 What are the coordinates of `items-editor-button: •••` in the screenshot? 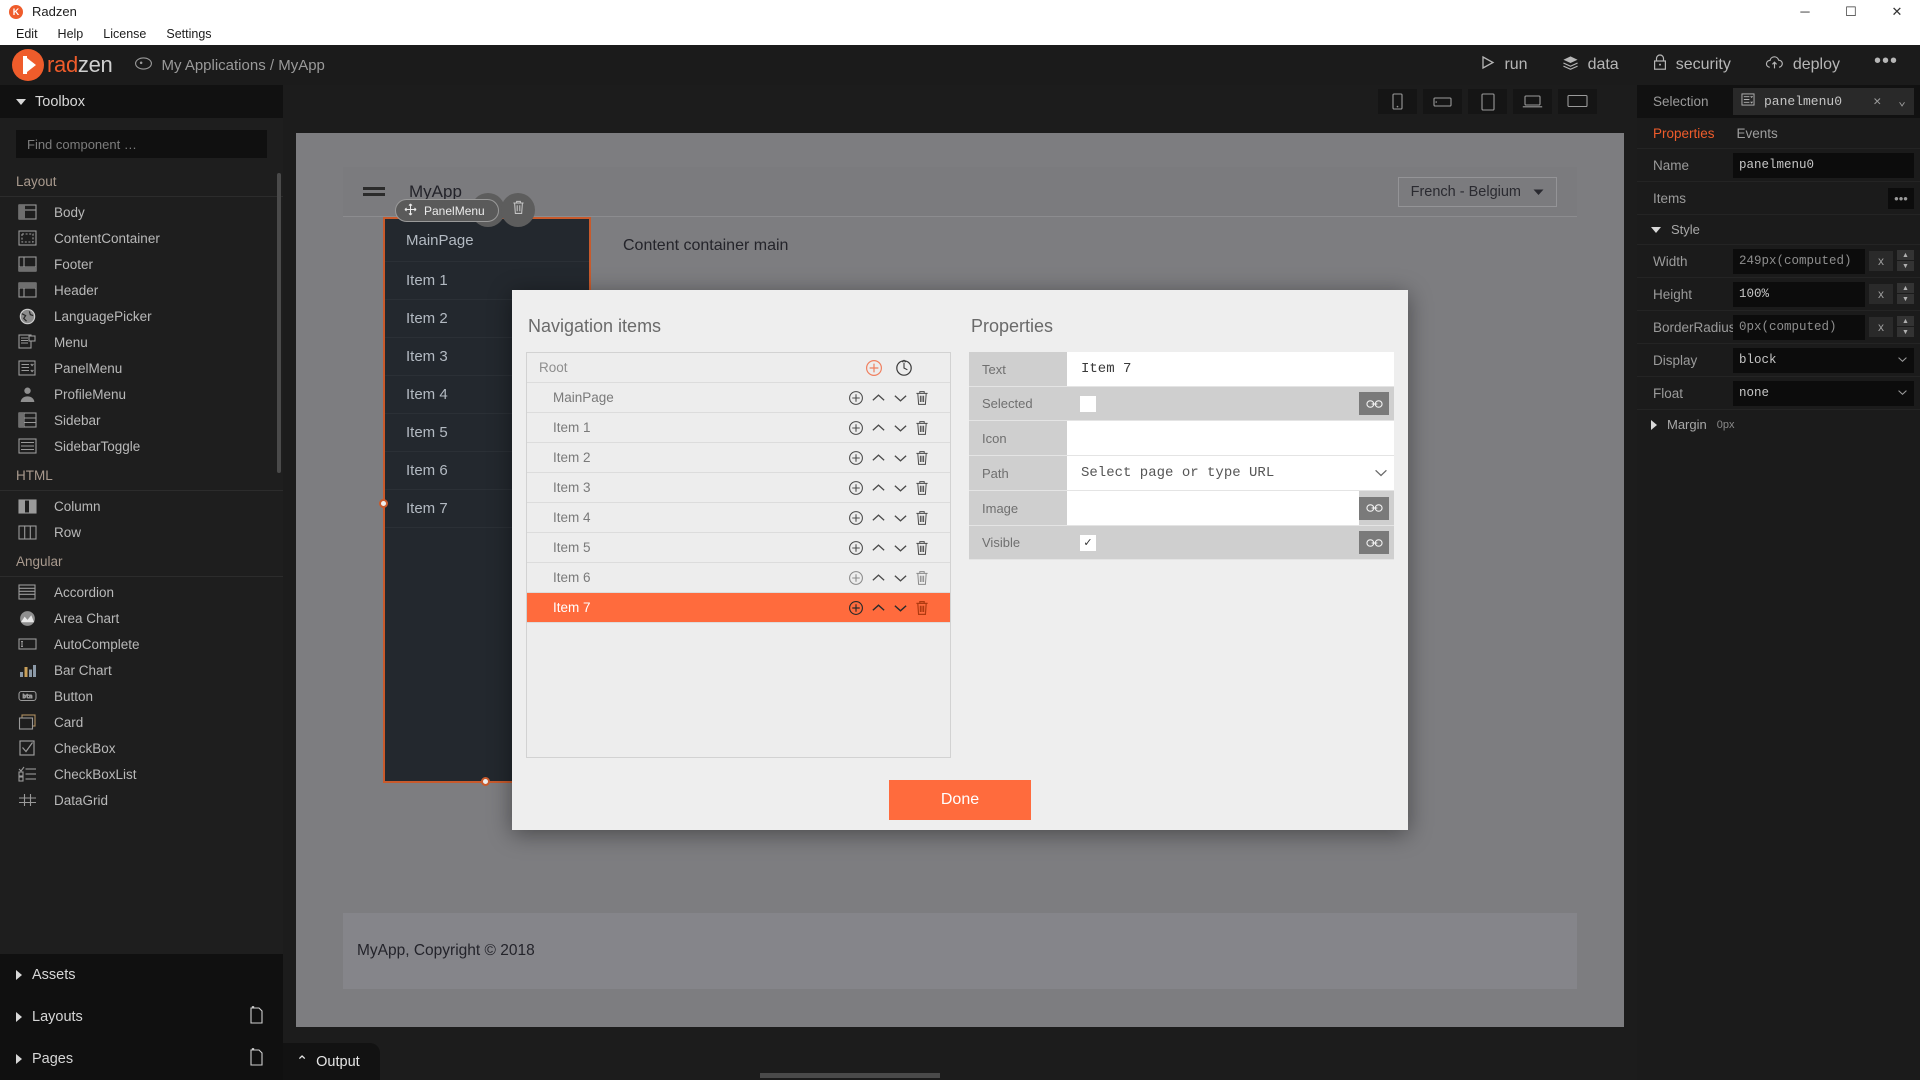 It's located at (1901, 198).